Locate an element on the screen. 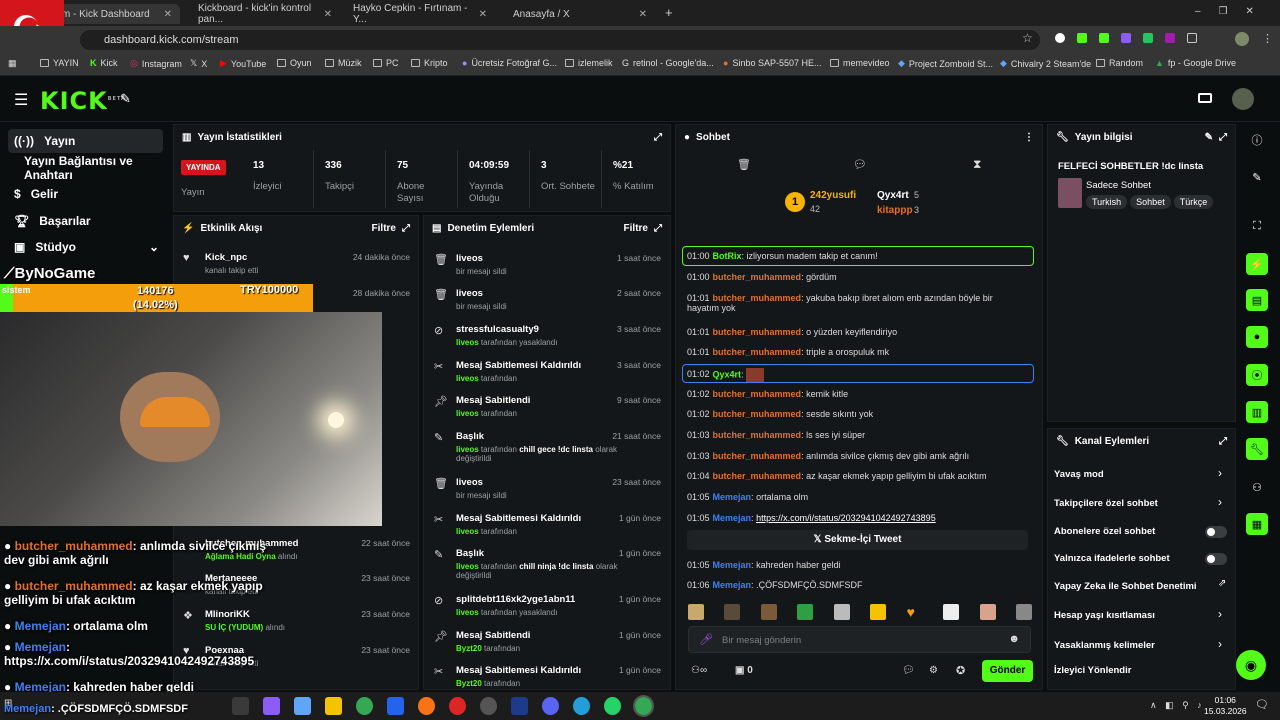  bookmark-item: YAYIN is located at coordinates (59, 63).